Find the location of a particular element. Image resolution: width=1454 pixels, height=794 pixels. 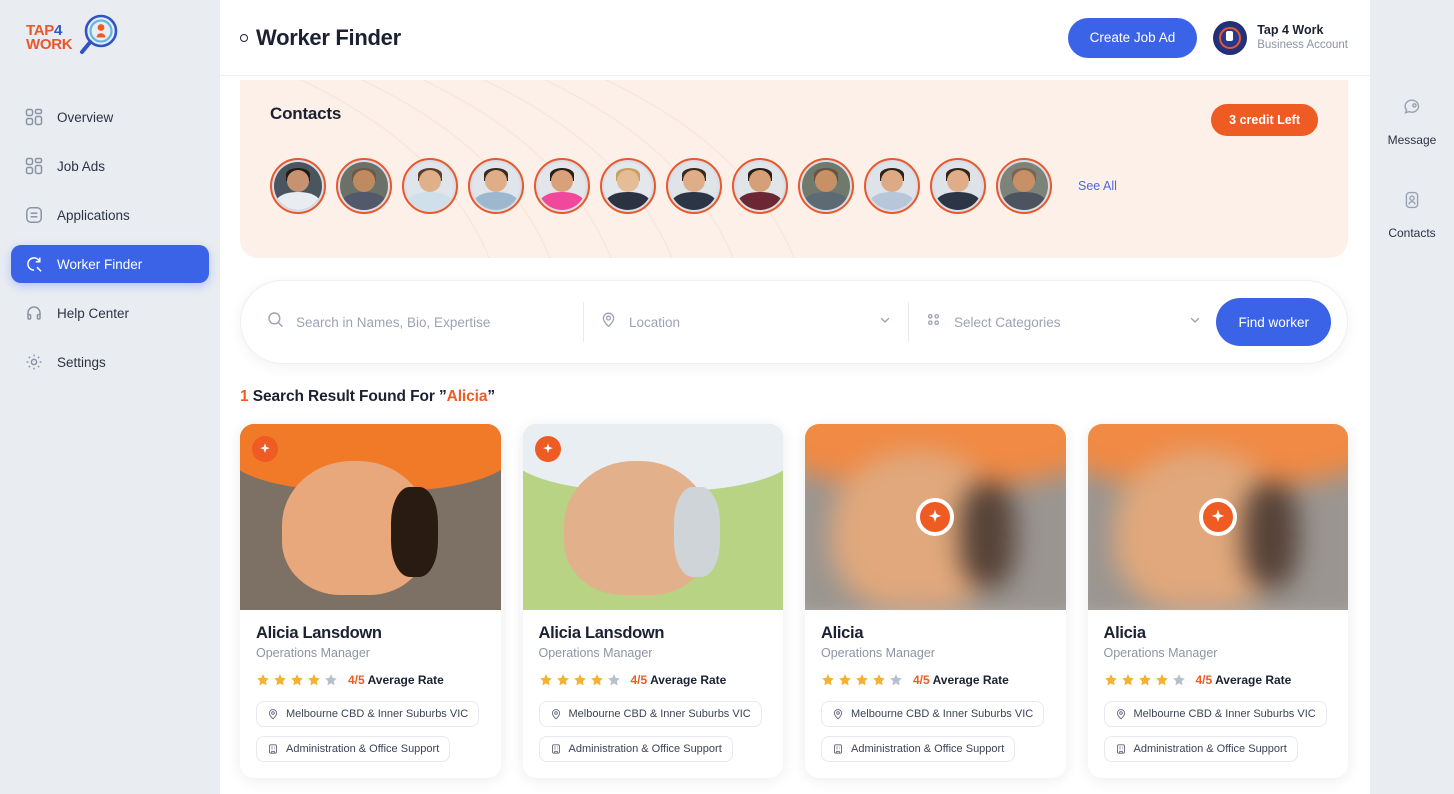

app-logo: TAP4 WORK is located at coordinates (110, 38).